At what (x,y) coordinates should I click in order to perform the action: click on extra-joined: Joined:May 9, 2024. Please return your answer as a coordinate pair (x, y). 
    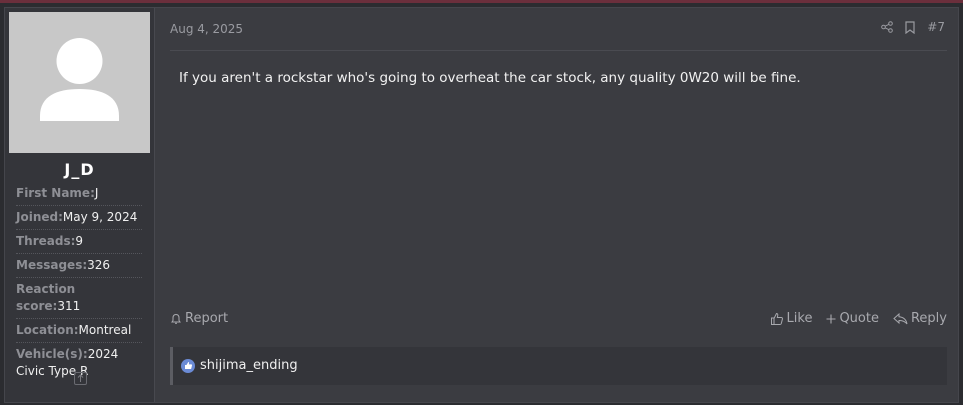
    Looking at the image, I should click on (79, 218).